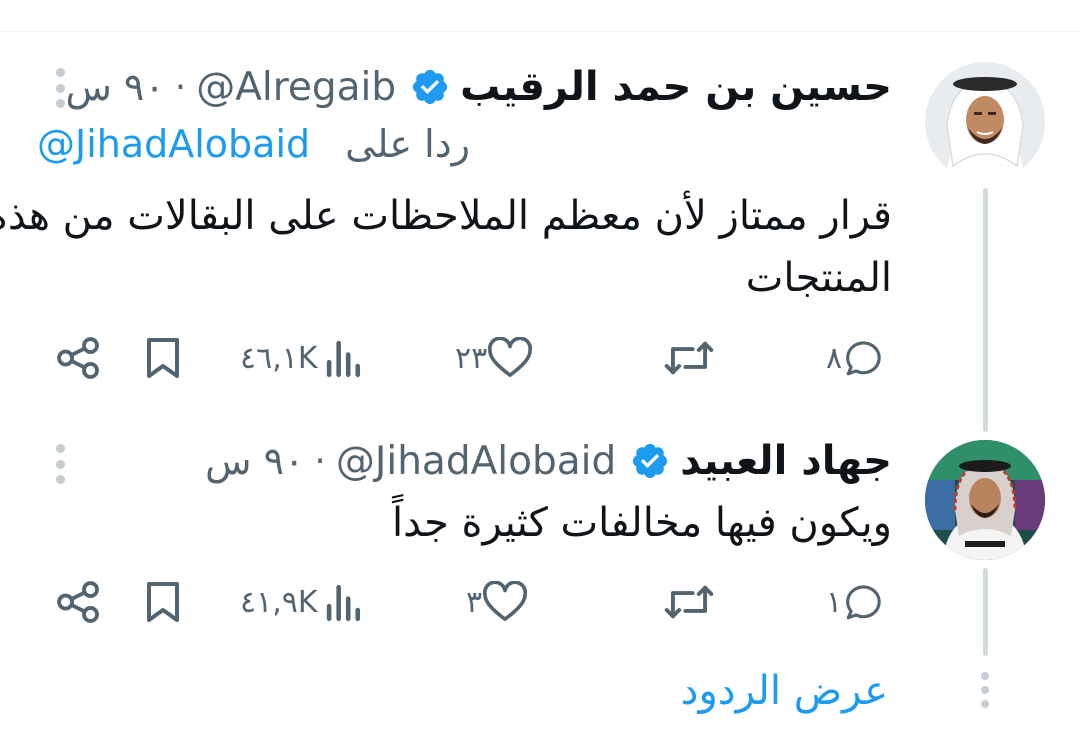 The width and height of the screenshot is (1080, 750). I want to click on tweet-header: جهاد العبيد @JihadAlobaid · ٩٠ س, so click(548, 461).